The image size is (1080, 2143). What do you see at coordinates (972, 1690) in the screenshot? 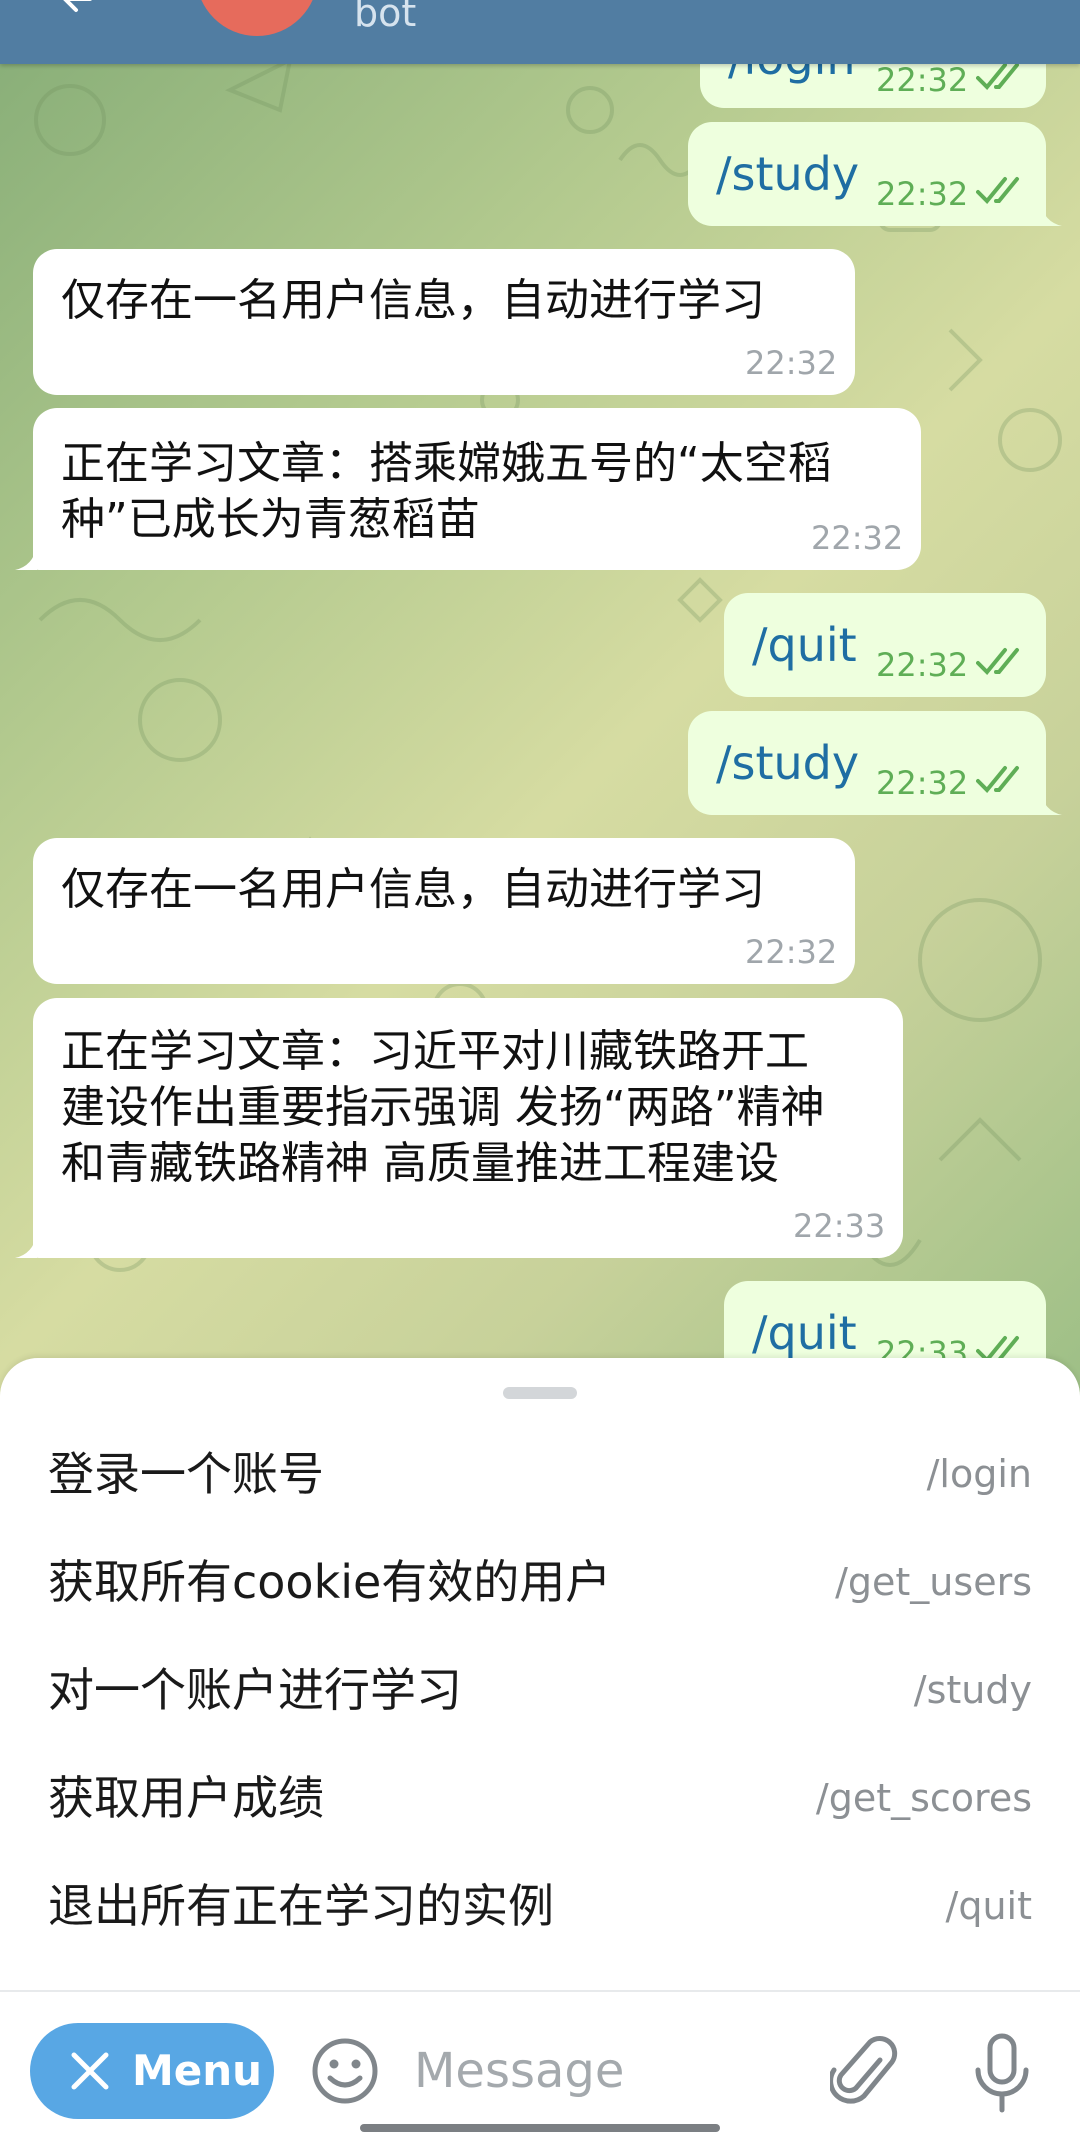
I see `command-name: /study` at bounding box center [972, 1690].